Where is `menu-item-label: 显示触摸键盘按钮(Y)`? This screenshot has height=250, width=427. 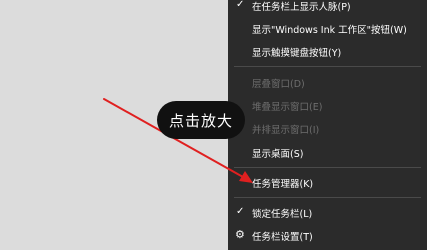 menu-item-label: 显示触摸键盘按钮(Y) is located at coordinates (297, 53).